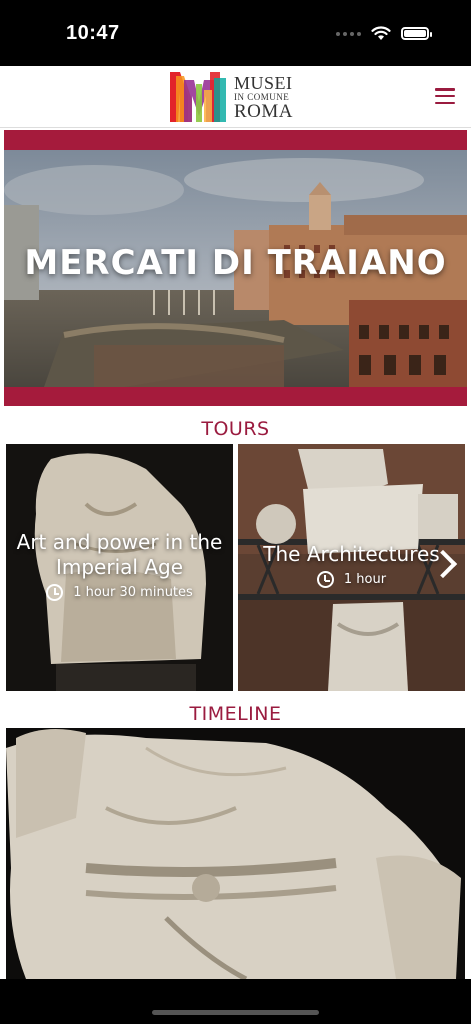 The width and height of the screenshot is (471, 1024). I want to click on tour-card-architectures: The Architectures 1 hour, so click(351, 567).